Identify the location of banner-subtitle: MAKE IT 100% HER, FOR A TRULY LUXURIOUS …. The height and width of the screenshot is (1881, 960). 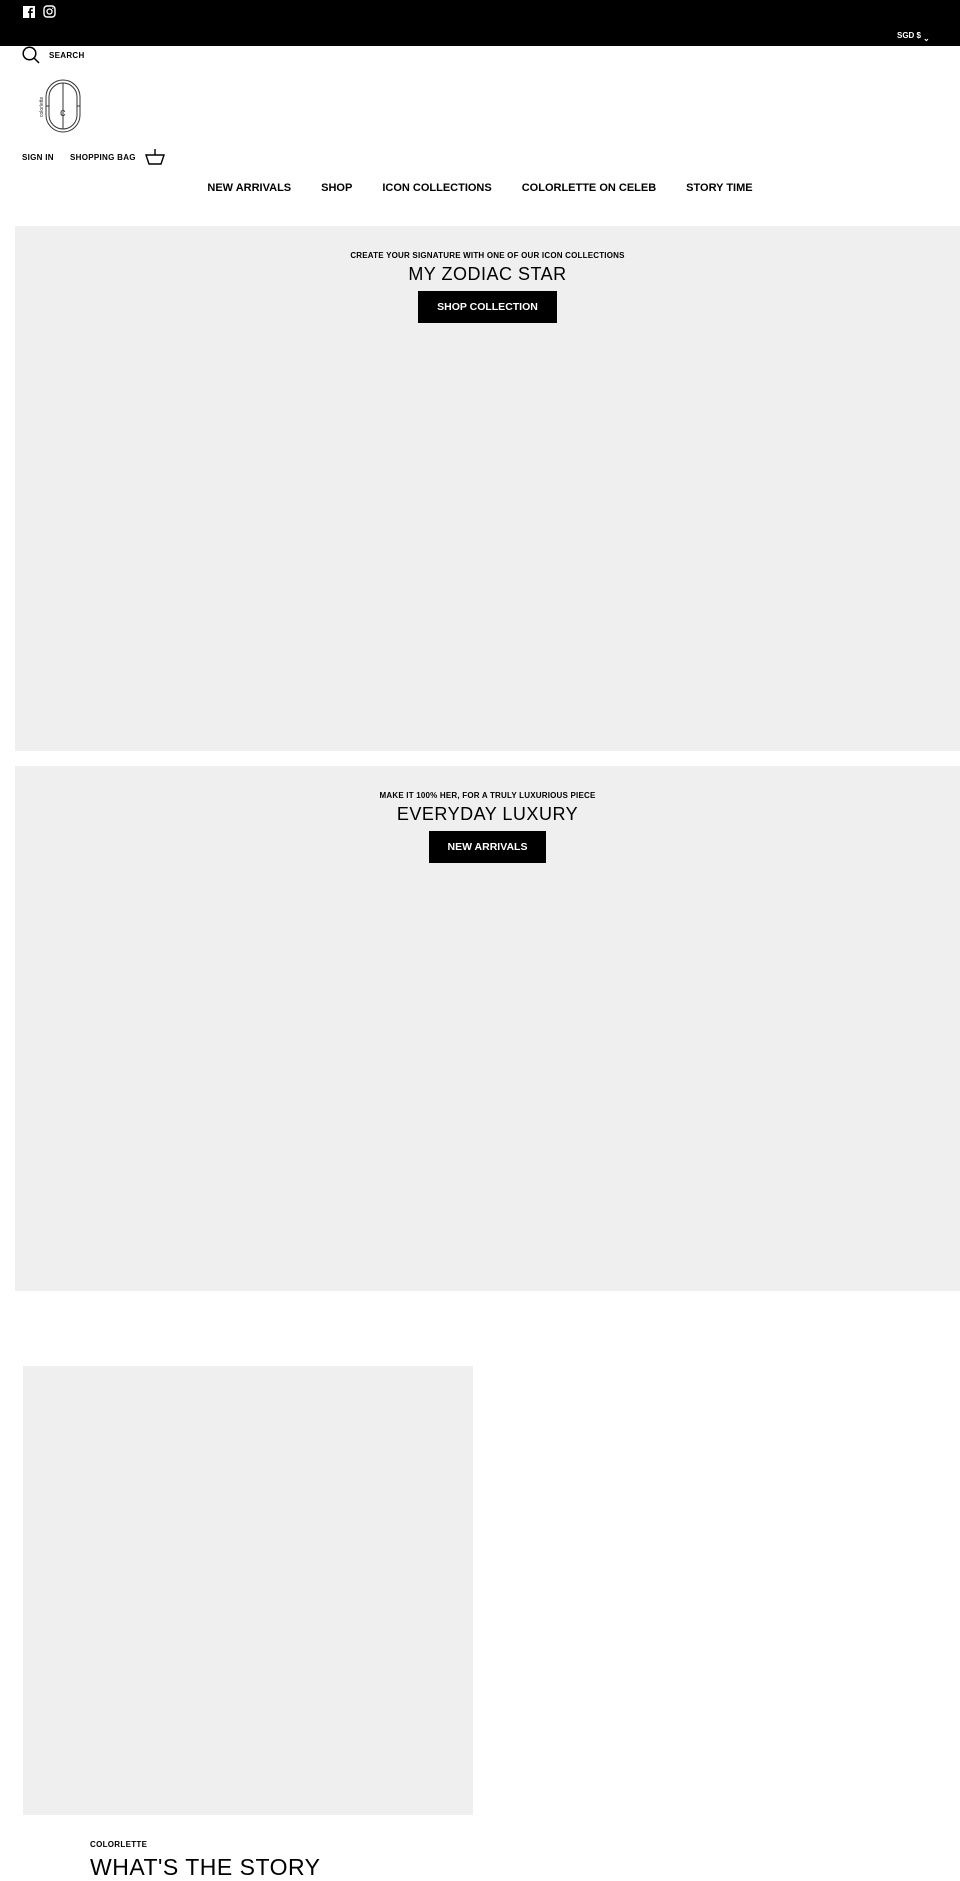
(487, 795).